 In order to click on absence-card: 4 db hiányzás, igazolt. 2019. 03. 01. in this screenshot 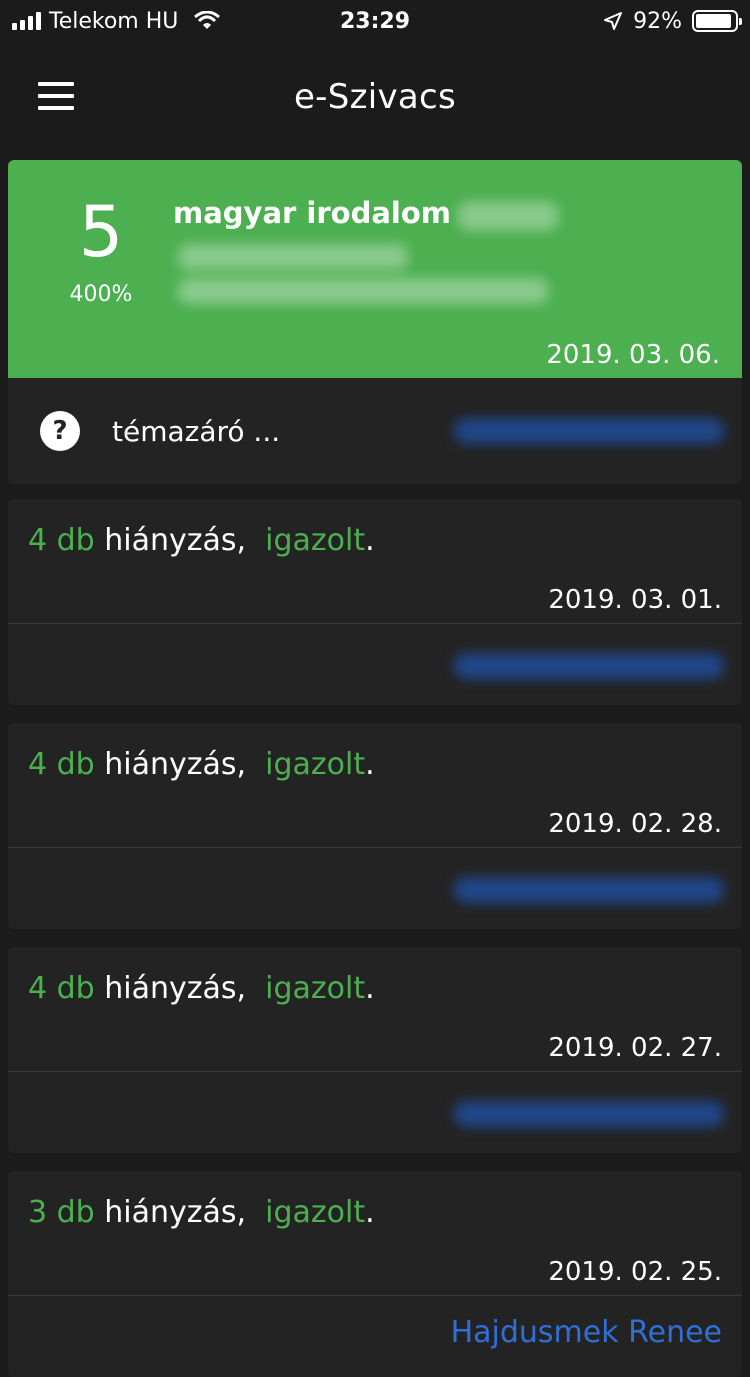, I will do `click(375, 602)`.